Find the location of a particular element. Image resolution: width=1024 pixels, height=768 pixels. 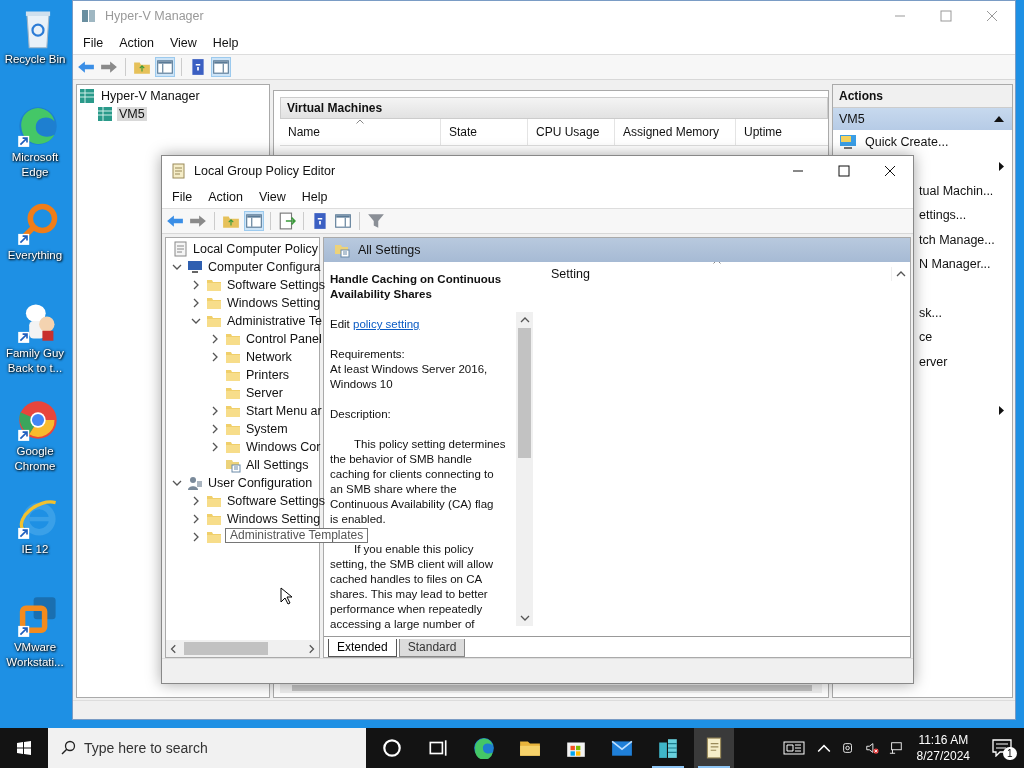

server-icon is located at coordinates (89, 16).